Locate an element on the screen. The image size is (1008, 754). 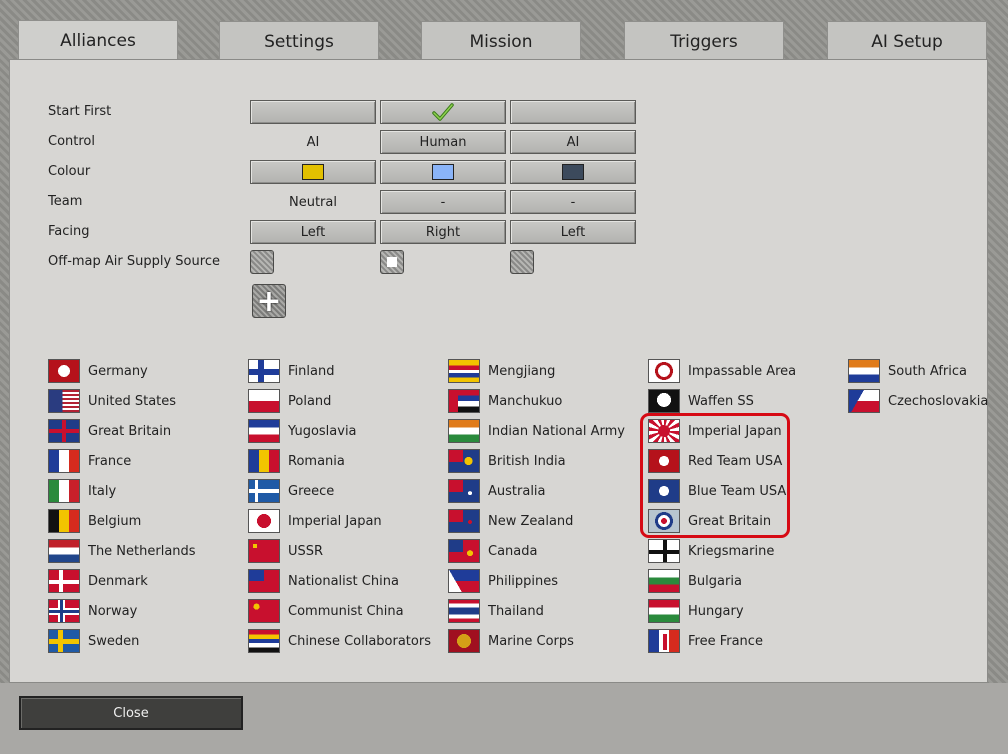
flag-item: Chinese Collaborators is located at coordinates (339, 641).